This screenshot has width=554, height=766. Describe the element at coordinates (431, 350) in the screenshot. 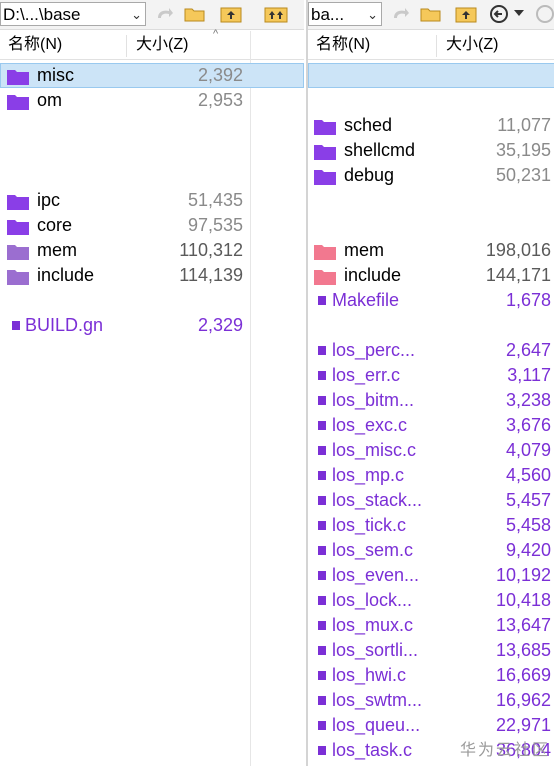

I see `file-row: los_perc... 2,647` at that location.